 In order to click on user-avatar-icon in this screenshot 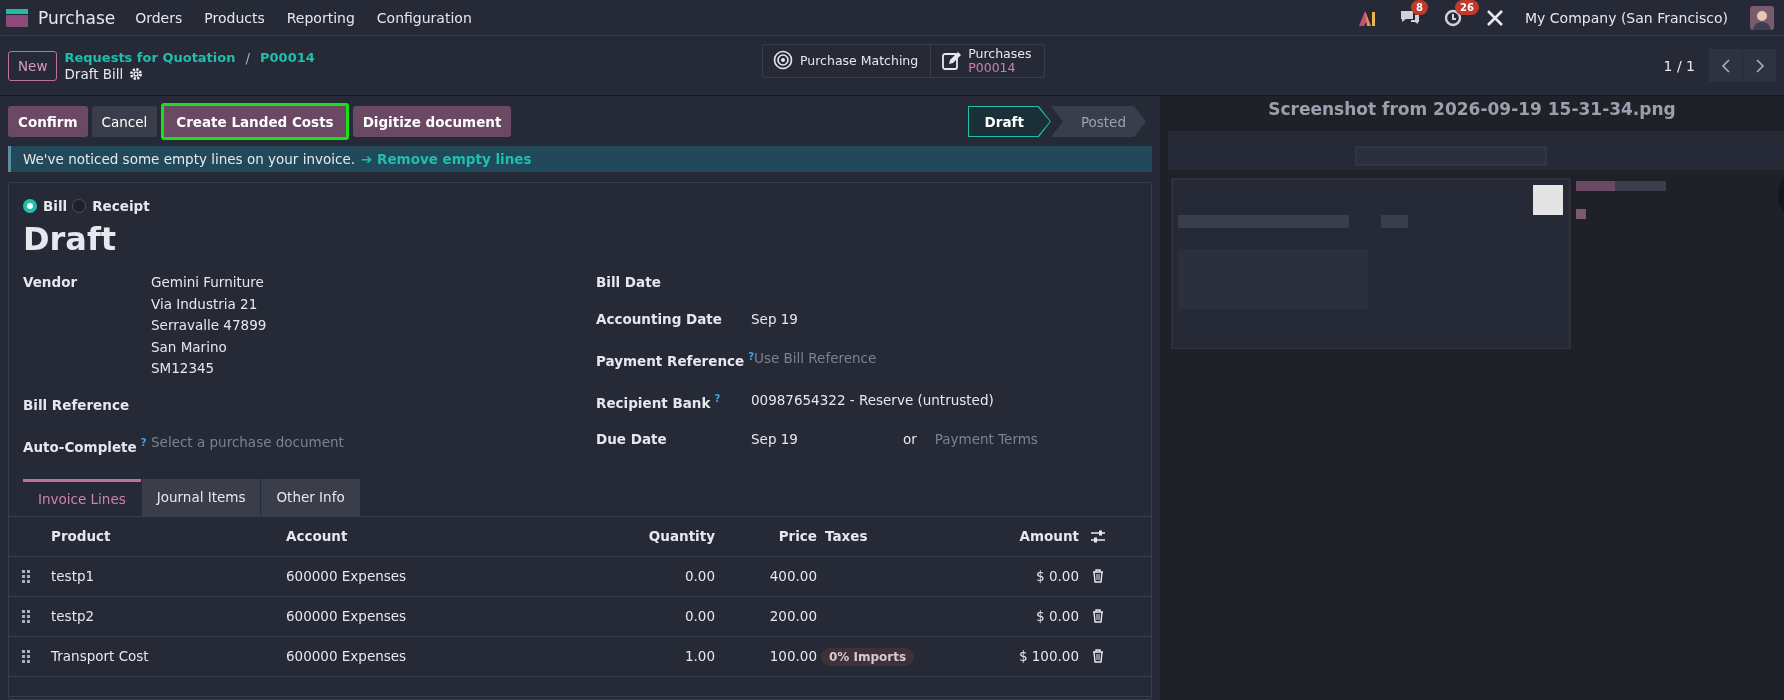, I will do `click(1762, 17)`.